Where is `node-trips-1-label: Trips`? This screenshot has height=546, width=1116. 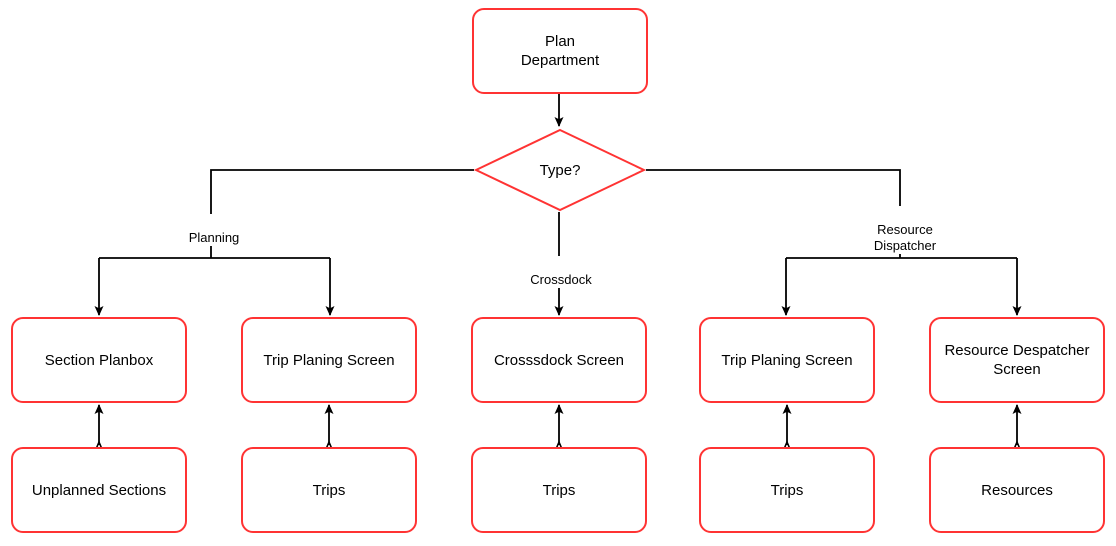
node-trips-1-label: Trips is located at coordinates (329, 490).